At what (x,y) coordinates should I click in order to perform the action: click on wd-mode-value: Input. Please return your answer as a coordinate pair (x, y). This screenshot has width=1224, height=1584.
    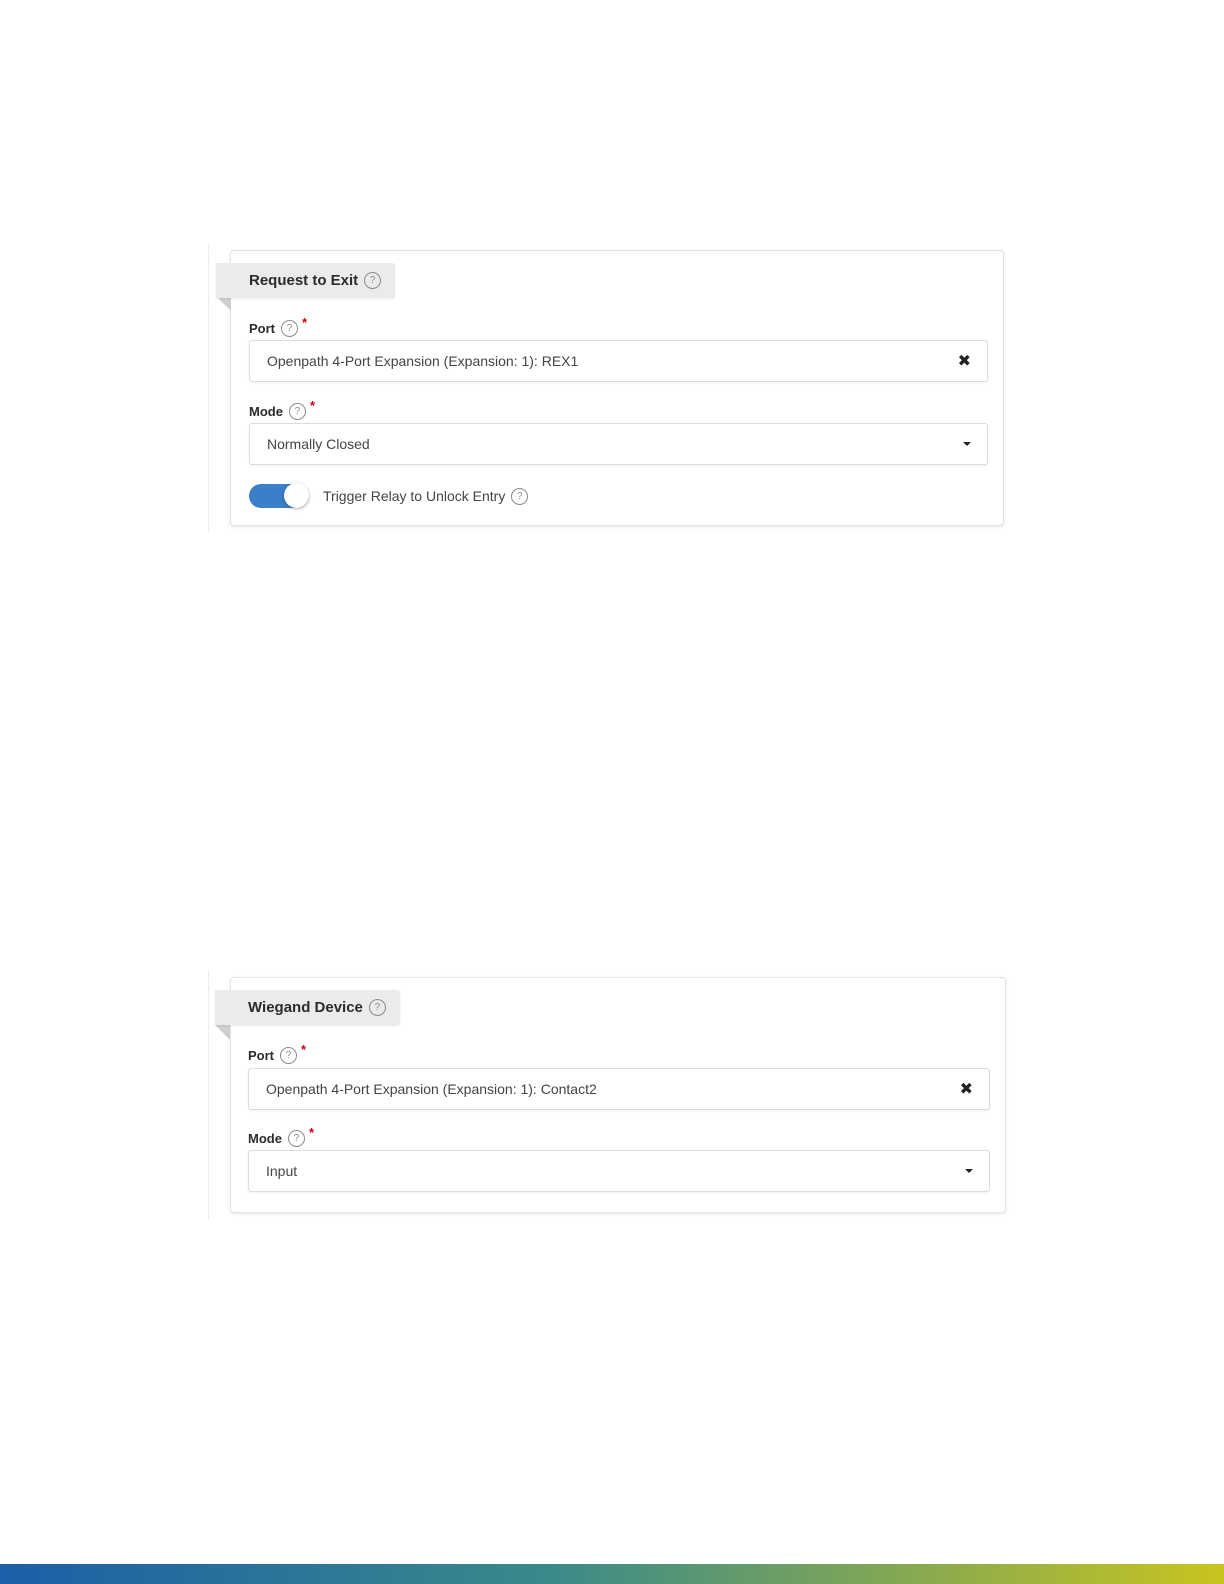
    Looking at the image, I should click on (282, 1171).